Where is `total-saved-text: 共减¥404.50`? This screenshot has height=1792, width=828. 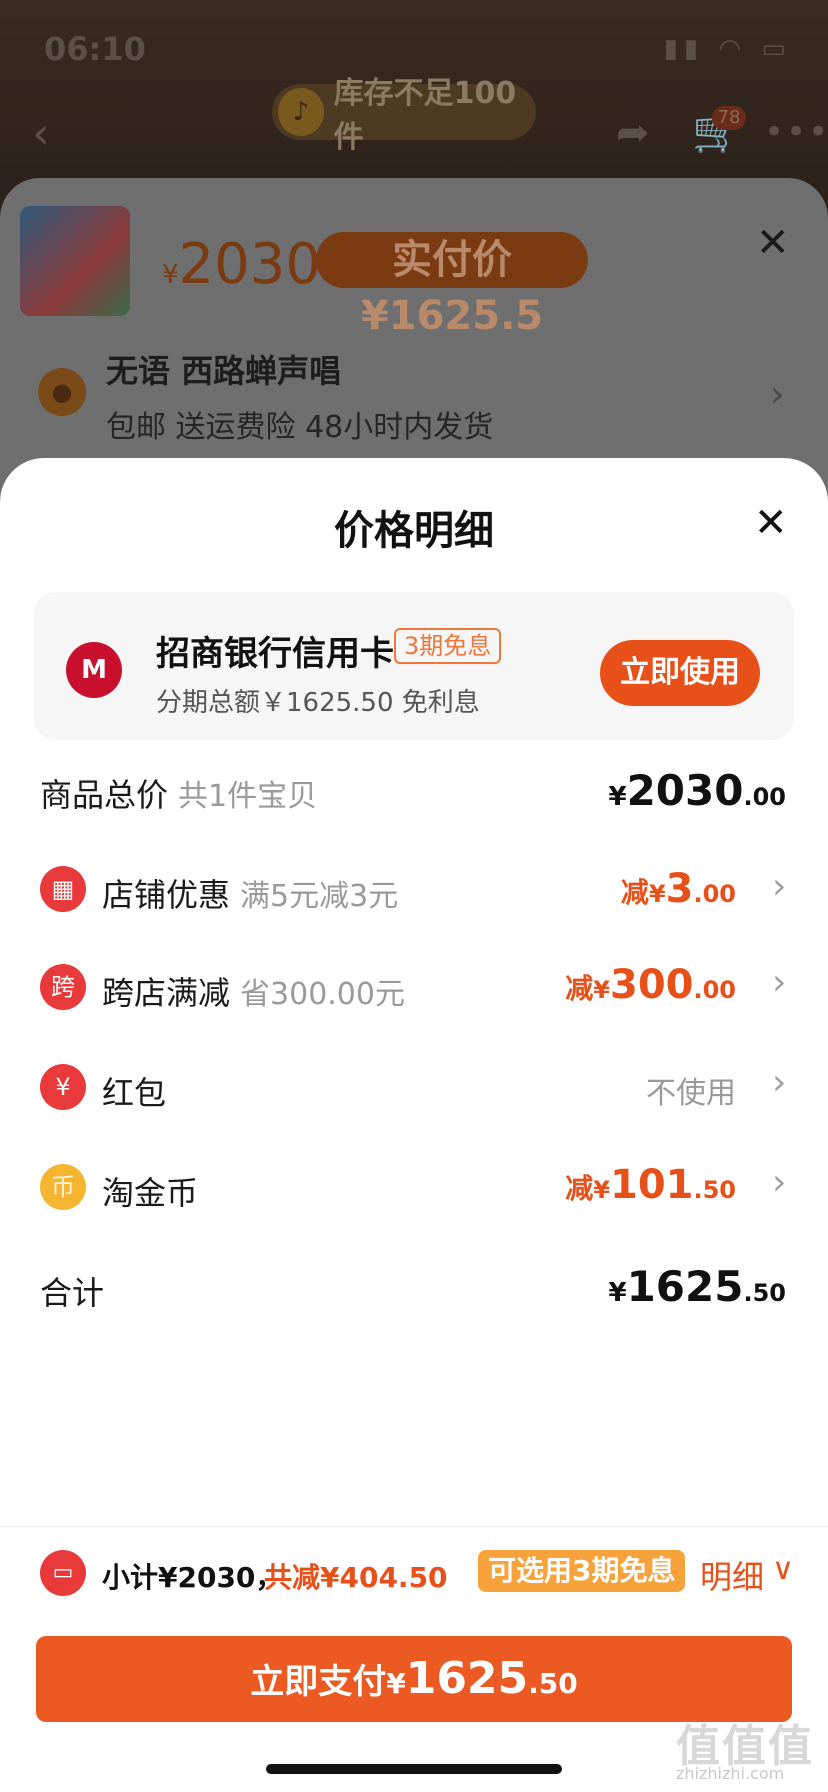 total-saved-text: 共减¥404.50 is located at coordinates (356, 1577).